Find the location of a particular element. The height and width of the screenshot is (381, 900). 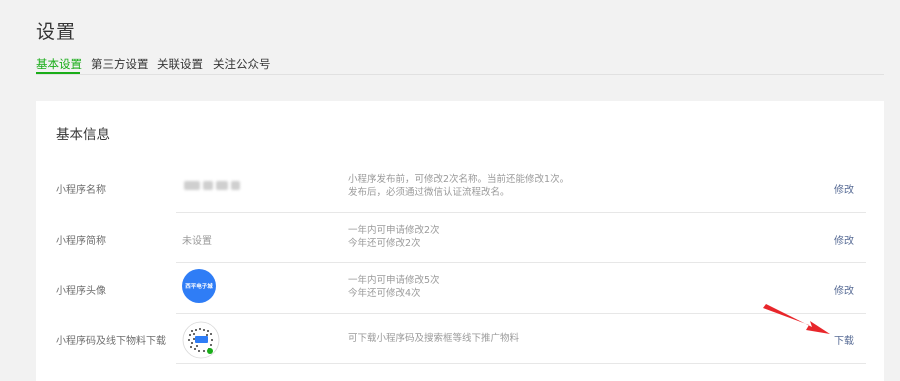

section-title: 基本信息 is located at coordinates (83, 135).